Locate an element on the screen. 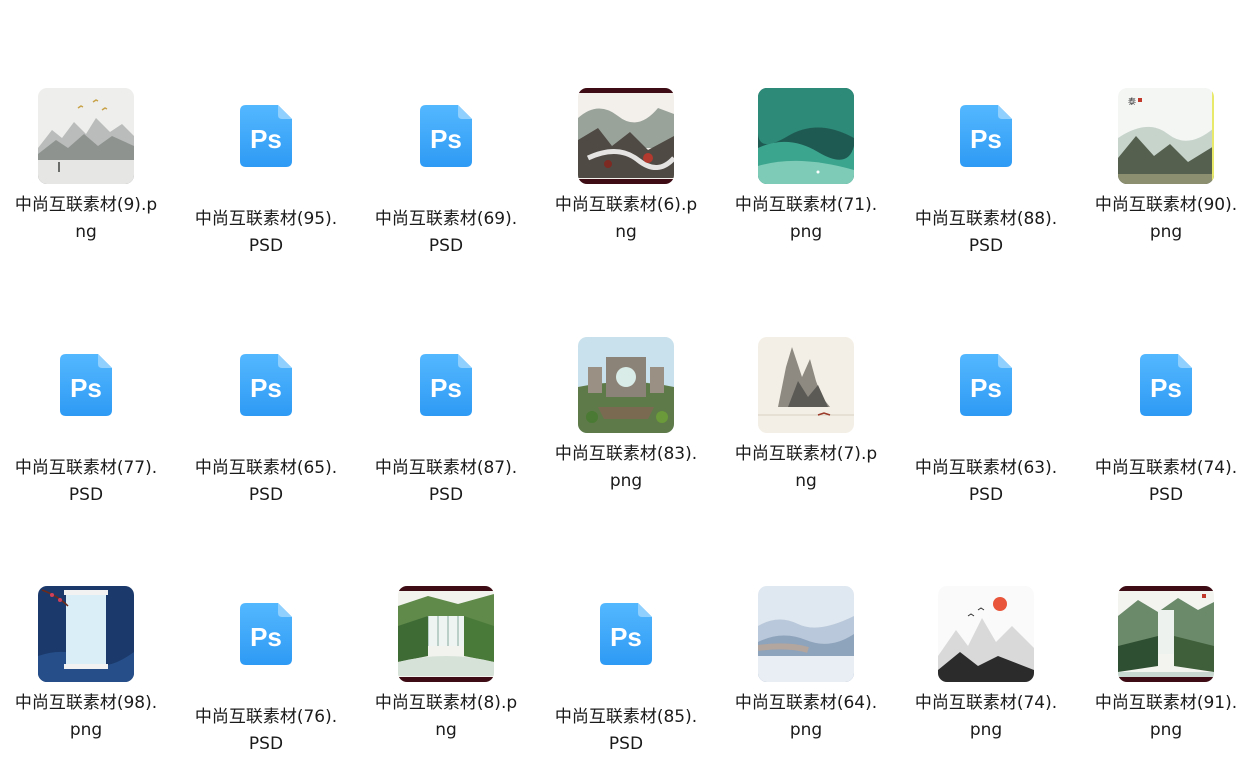 This screenshot has height=777, width=1243. file-item: Ps 中尚互联素材(76).PSD is located at coordinates (266, 671).